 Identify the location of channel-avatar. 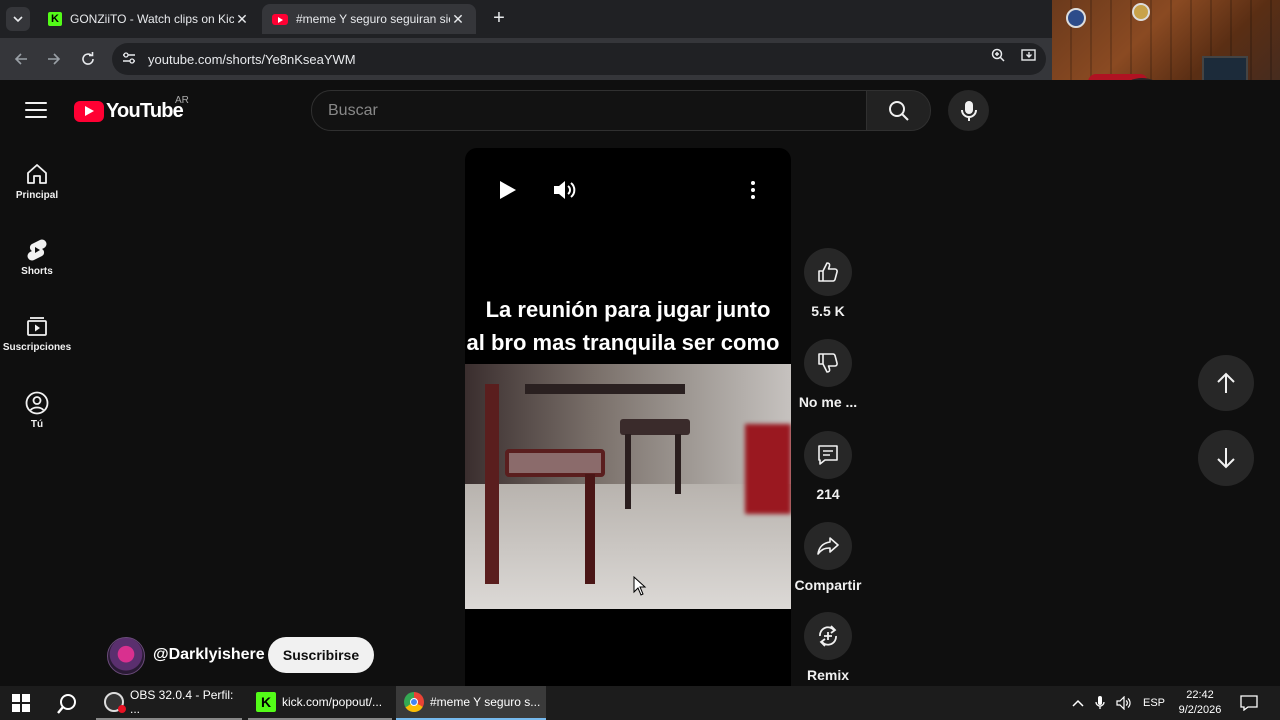
(126, 656).